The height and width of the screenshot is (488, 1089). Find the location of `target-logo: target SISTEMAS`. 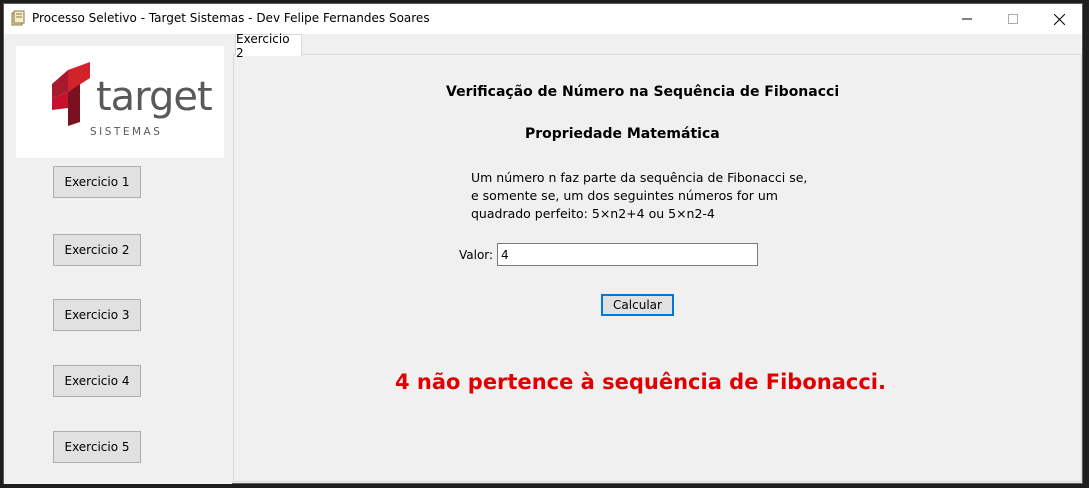

target-logo: target SISTEMAS is located at coordinates (120, 102).